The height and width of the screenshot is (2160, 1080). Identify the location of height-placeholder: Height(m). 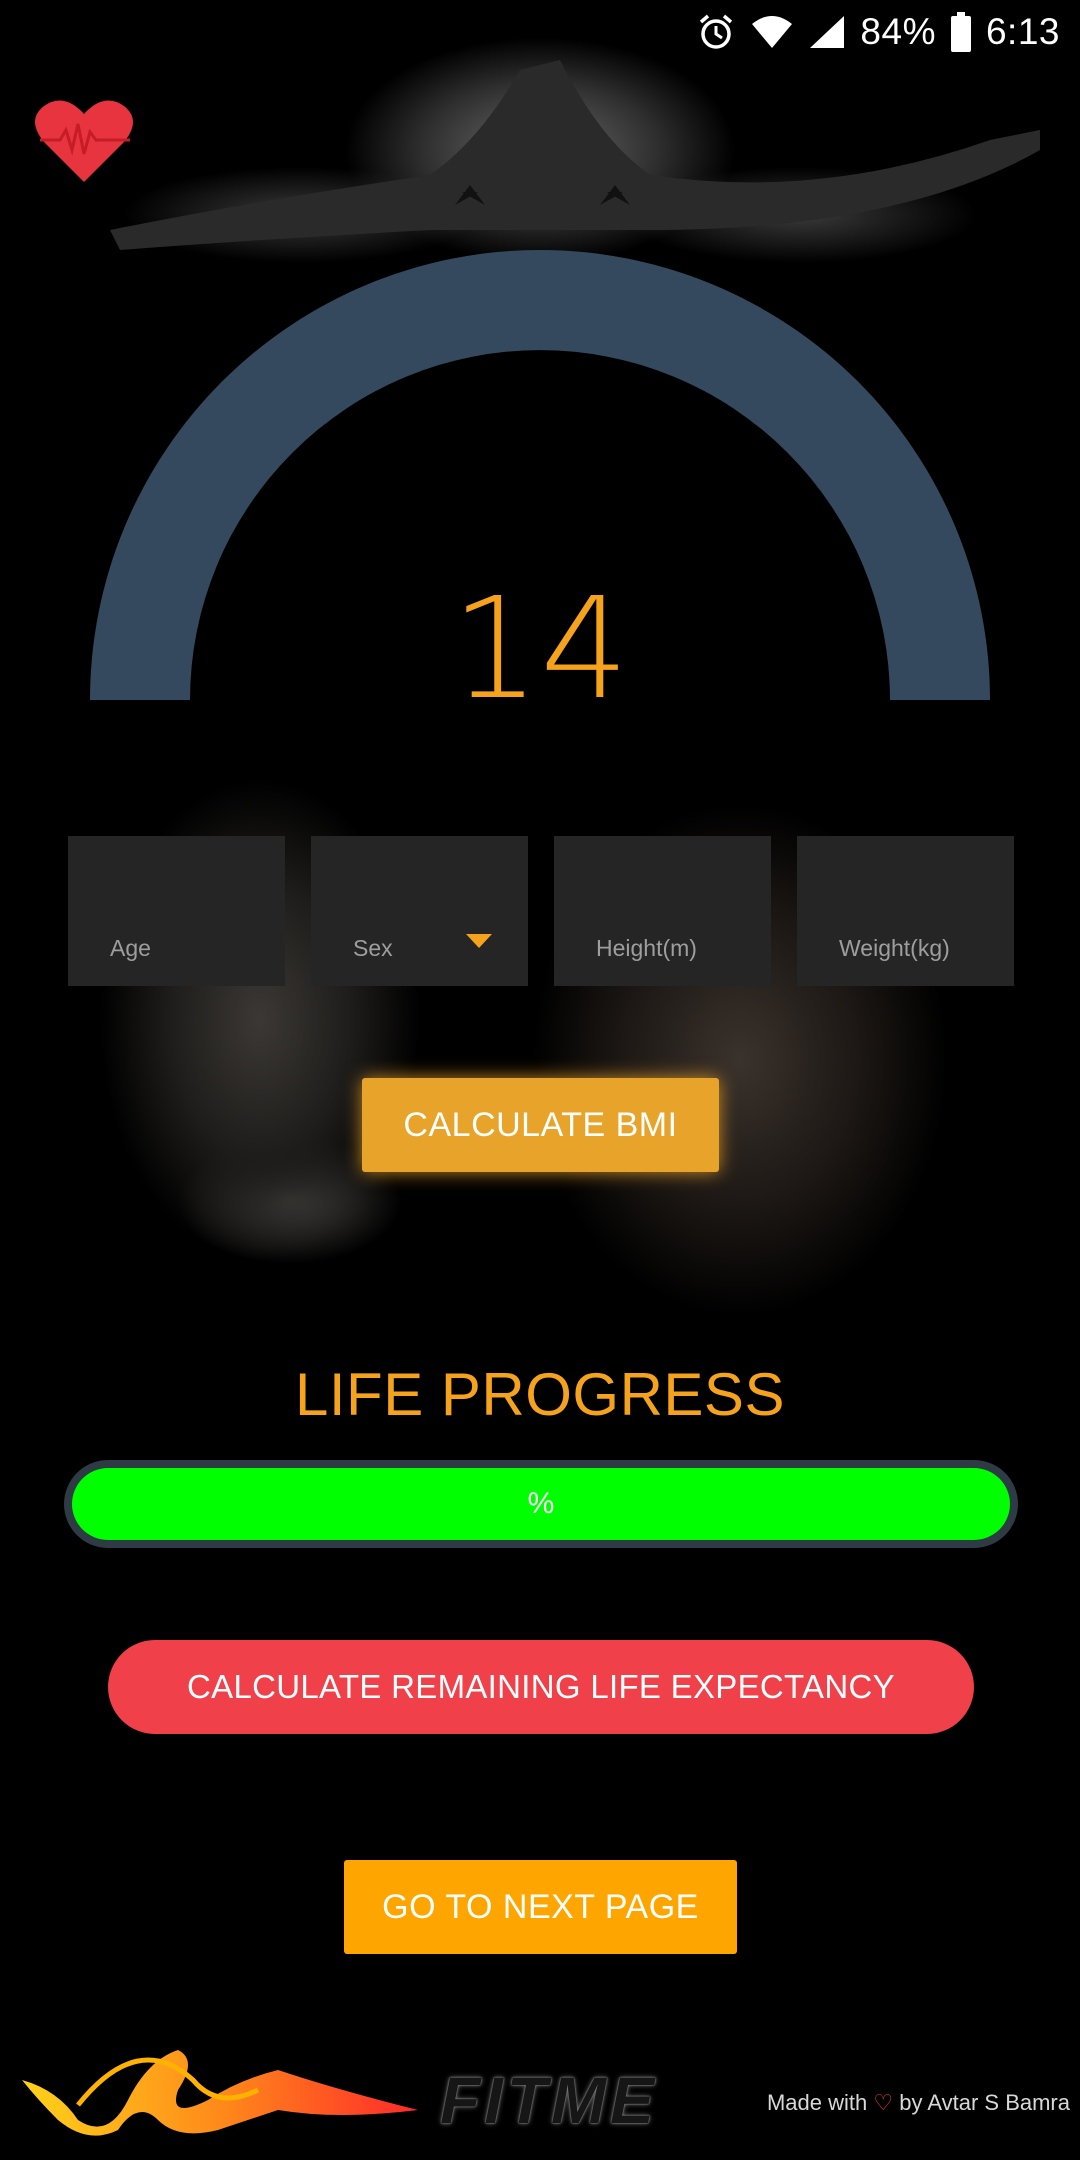
(646, 948).